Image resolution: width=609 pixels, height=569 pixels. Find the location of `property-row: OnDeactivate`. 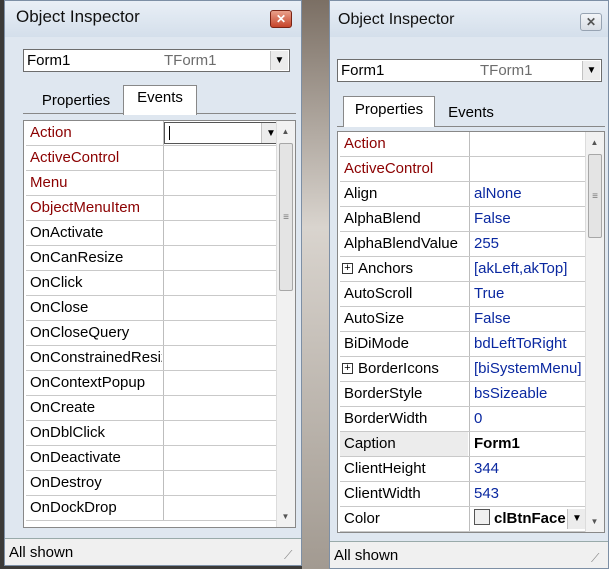

property-row: OnDeactivate is located at coordinates (151, 458).